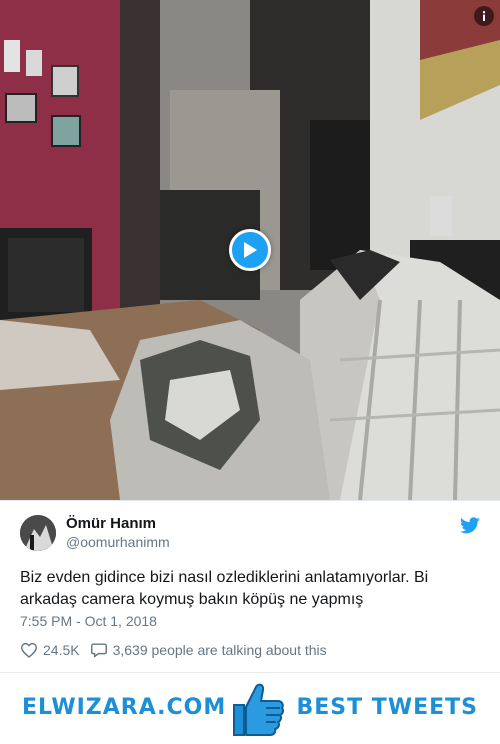 This screenshot has height=744, width=500. What do you see at coordinates (387, 707) in the screenshot?
I see `best-tweets-label: BEST TWEETS` at bounding box center [387, 707].